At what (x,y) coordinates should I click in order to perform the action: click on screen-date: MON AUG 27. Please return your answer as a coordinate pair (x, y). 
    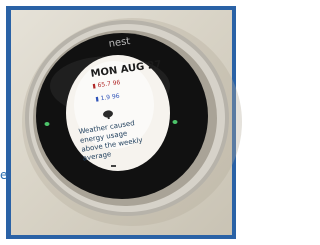
    Looking at the image, I should click on (126, 69).